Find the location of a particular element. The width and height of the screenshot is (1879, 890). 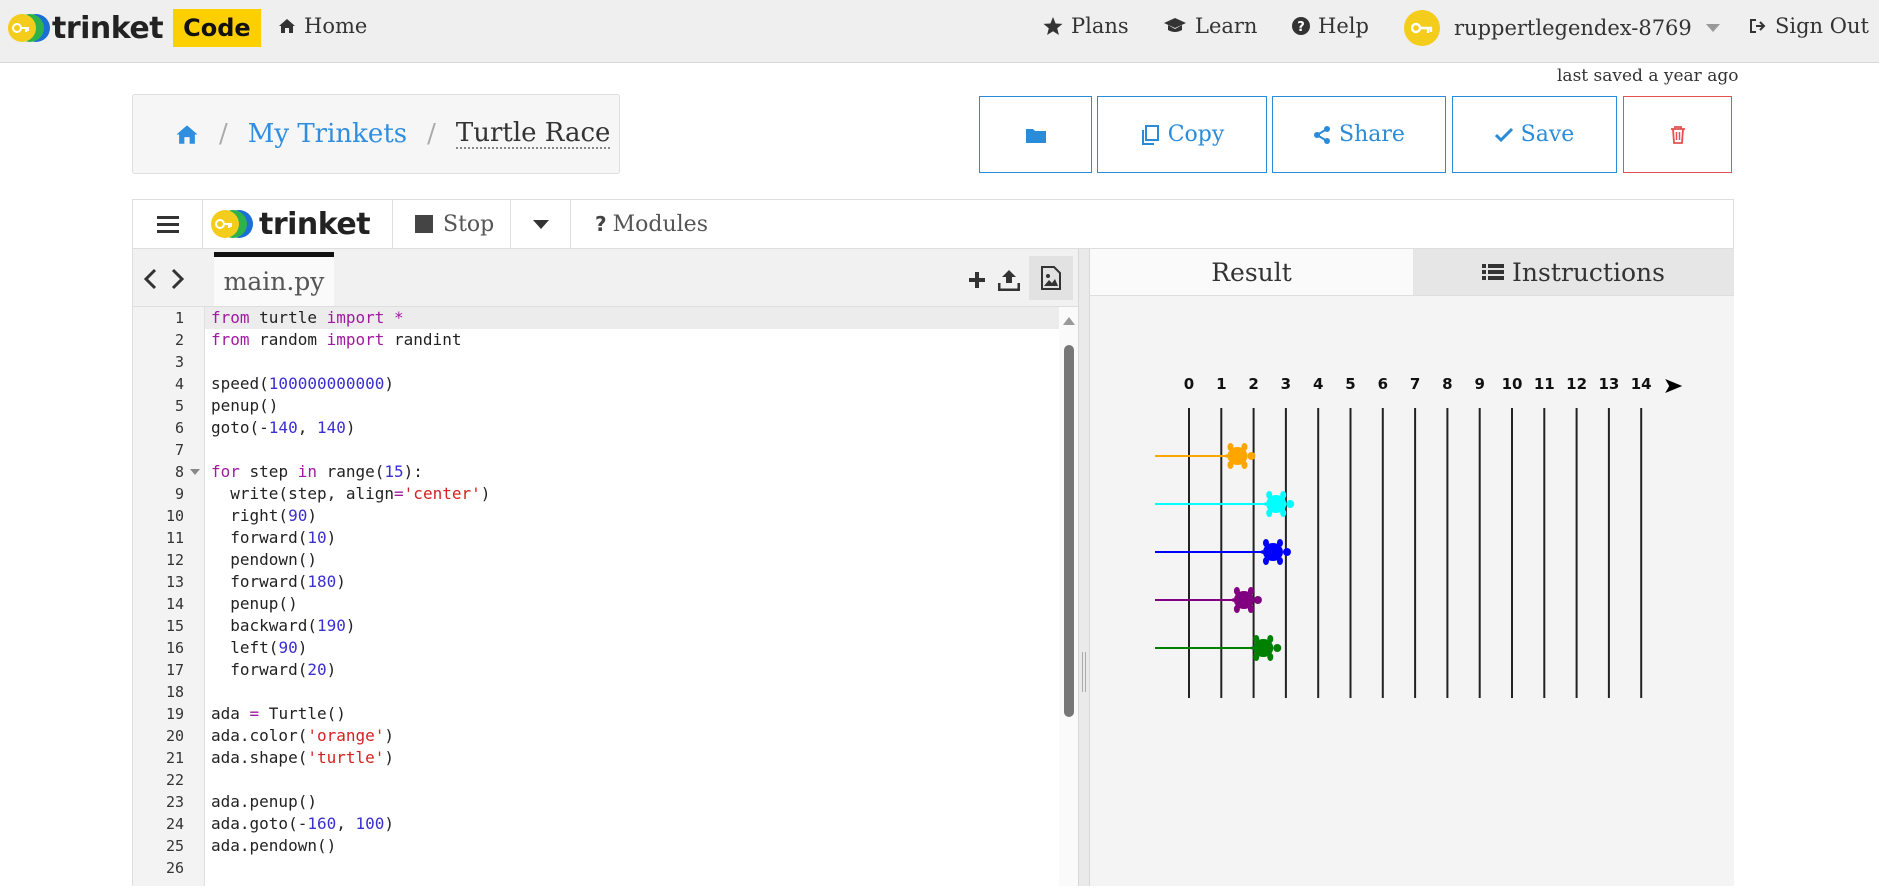

editor-scrollbar is located at coordinates (1069, 596).